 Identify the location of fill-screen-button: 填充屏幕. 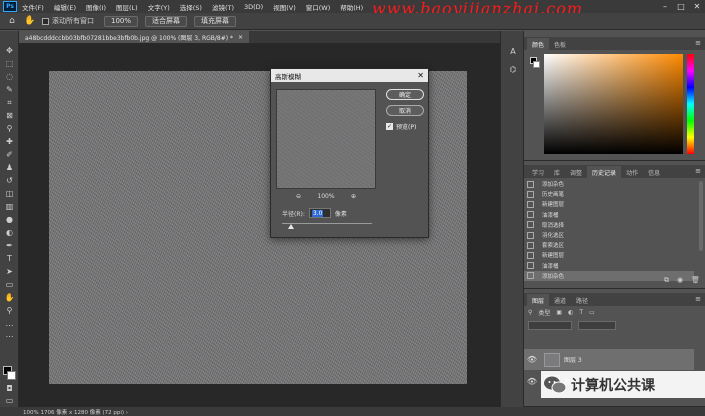
(215, 21).